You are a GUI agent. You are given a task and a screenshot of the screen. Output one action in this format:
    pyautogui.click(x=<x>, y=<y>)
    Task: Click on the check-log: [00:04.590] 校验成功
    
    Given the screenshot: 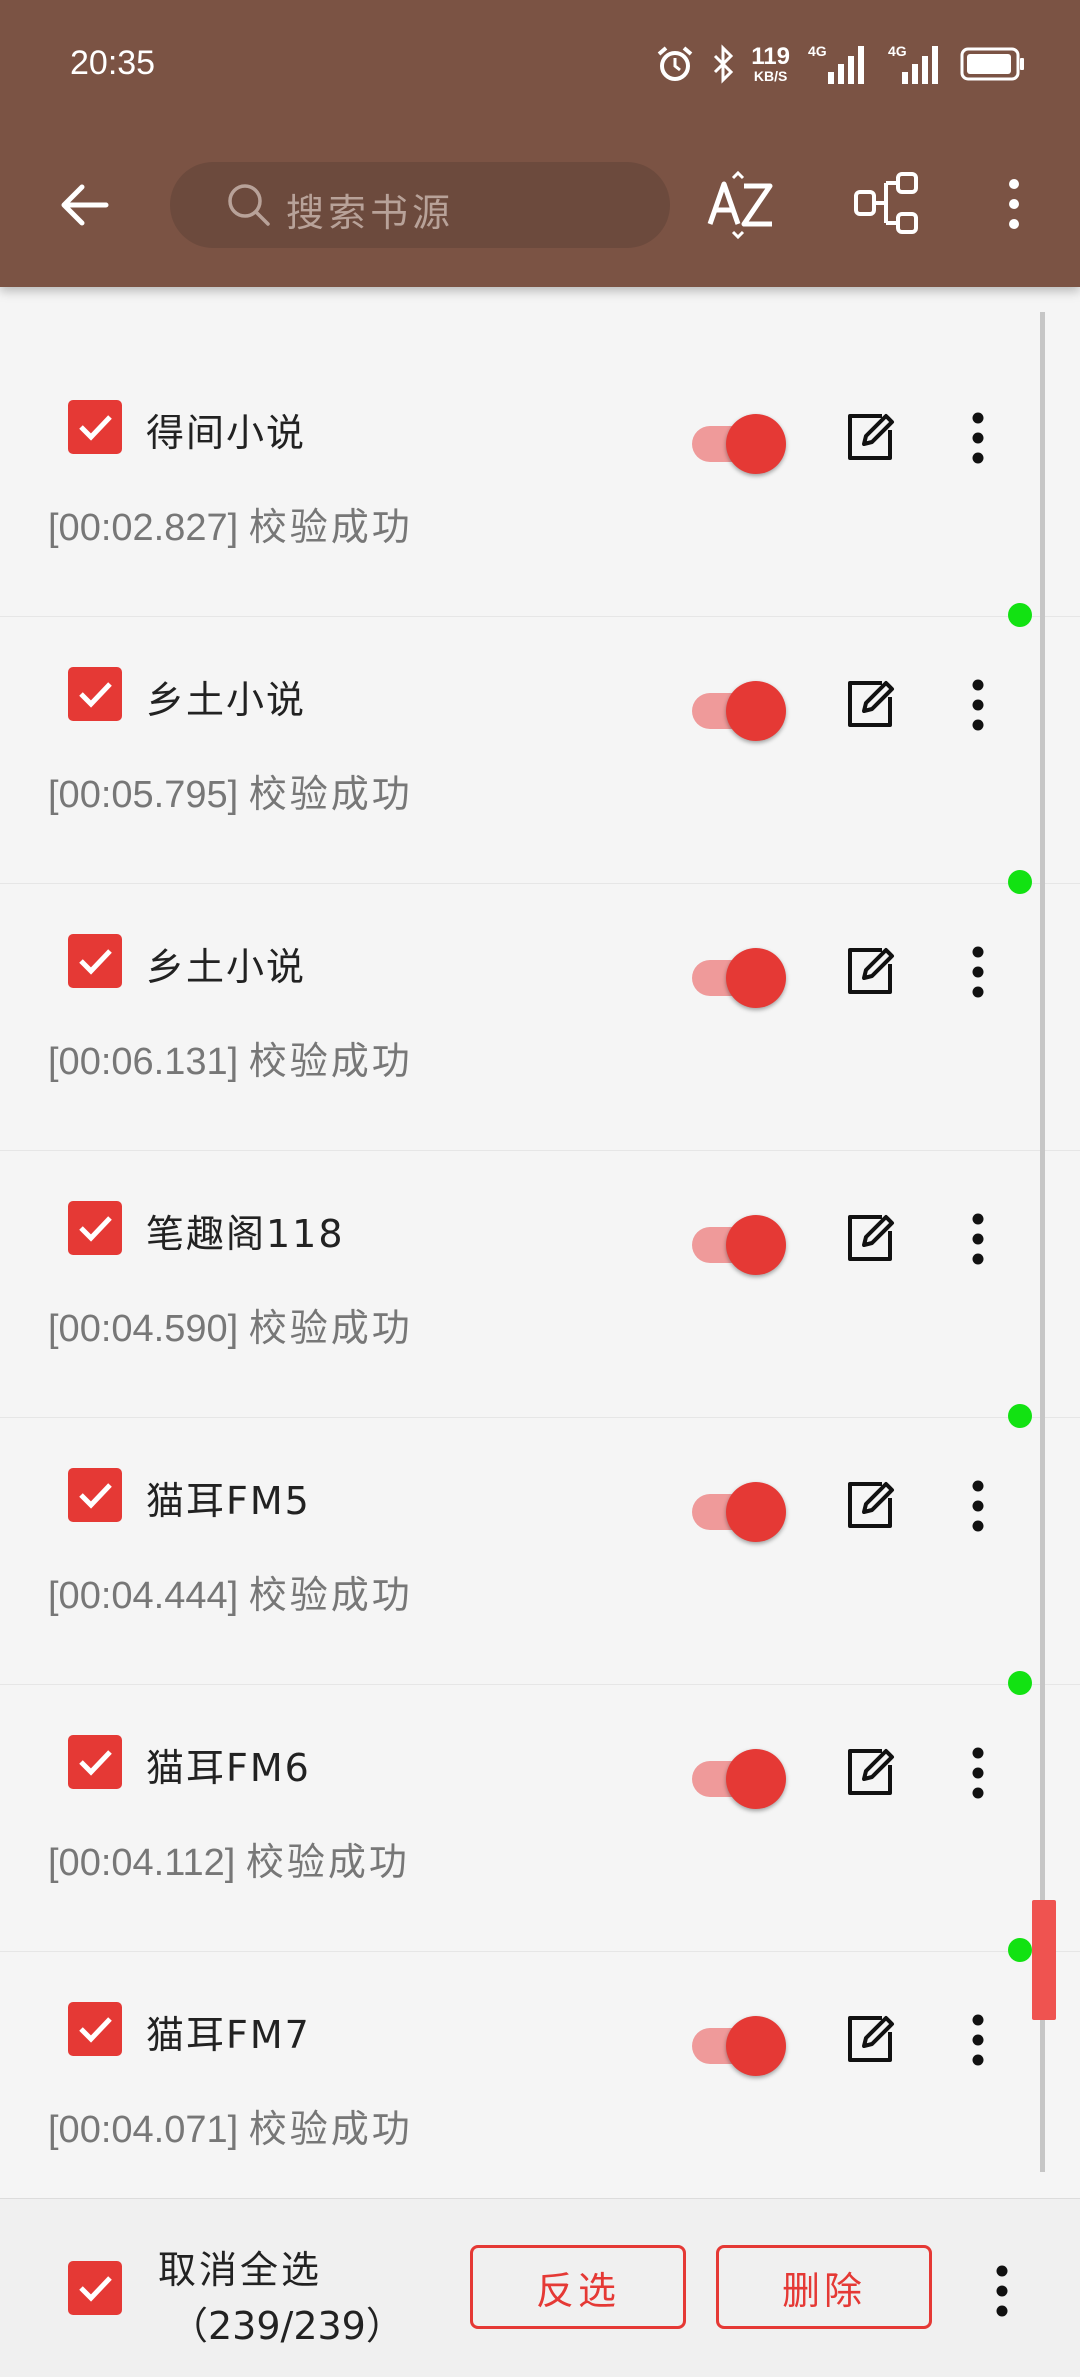 What is the action you would take?
    pyautogui.click(x=230, y=1328)
    